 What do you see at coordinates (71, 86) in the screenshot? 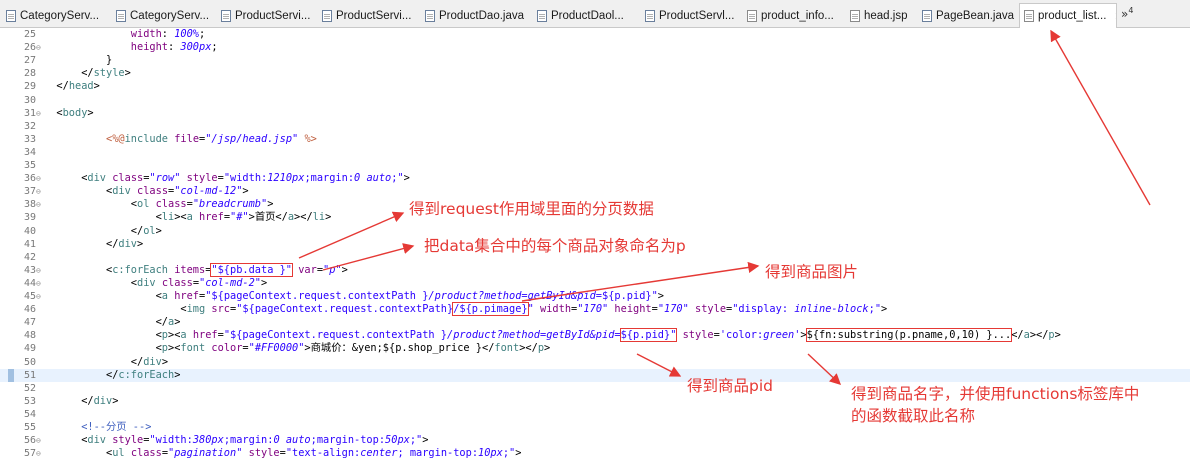
I see `code-text: </head>` at bounding box center [71, 86].